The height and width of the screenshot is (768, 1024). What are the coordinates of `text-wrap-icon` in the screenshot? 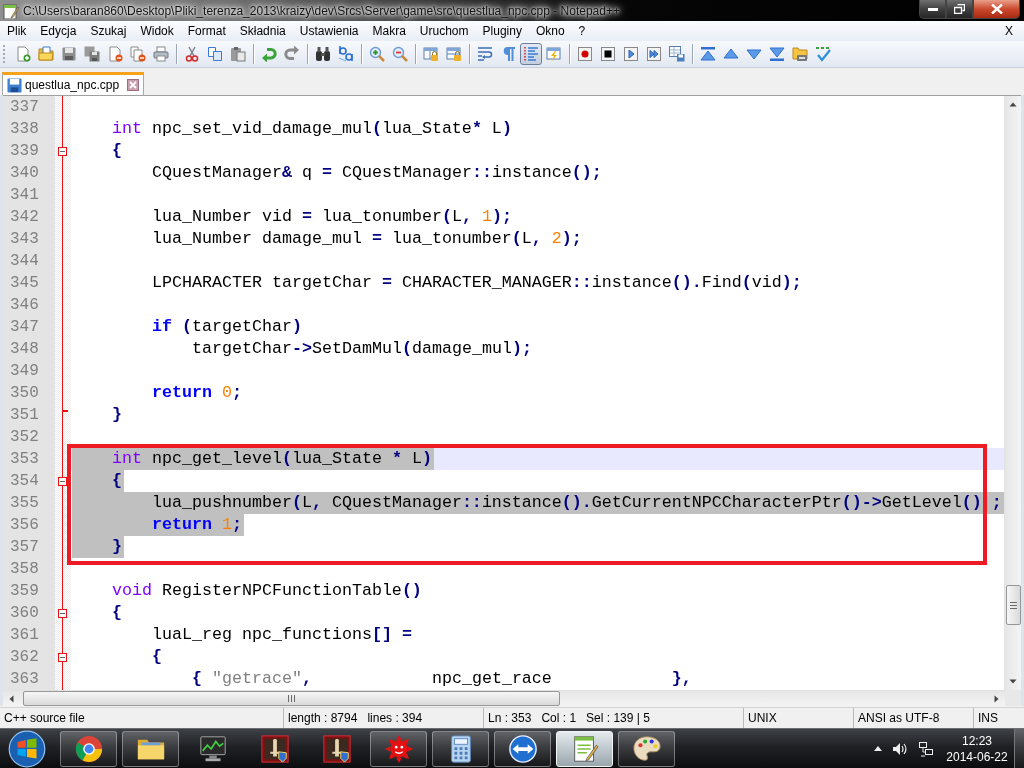 It's located at (485, 54).